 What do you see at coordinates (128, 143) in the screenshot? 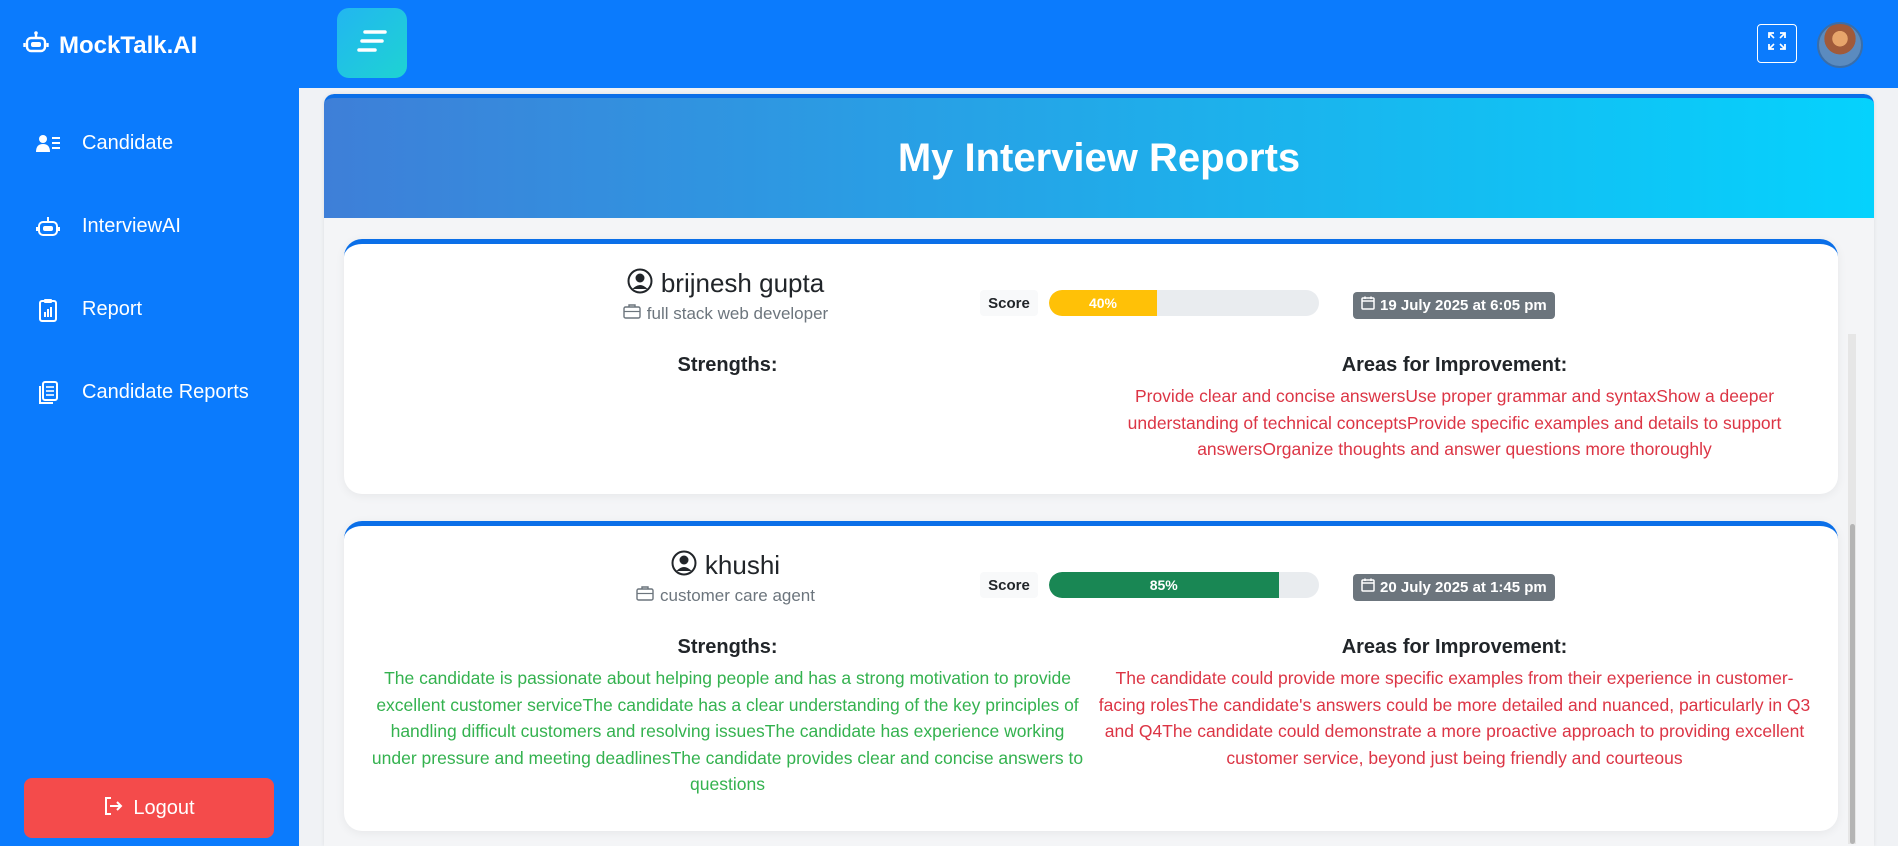
I see `sidebar-item-label: Candidate` at bounding box center [128, 143].